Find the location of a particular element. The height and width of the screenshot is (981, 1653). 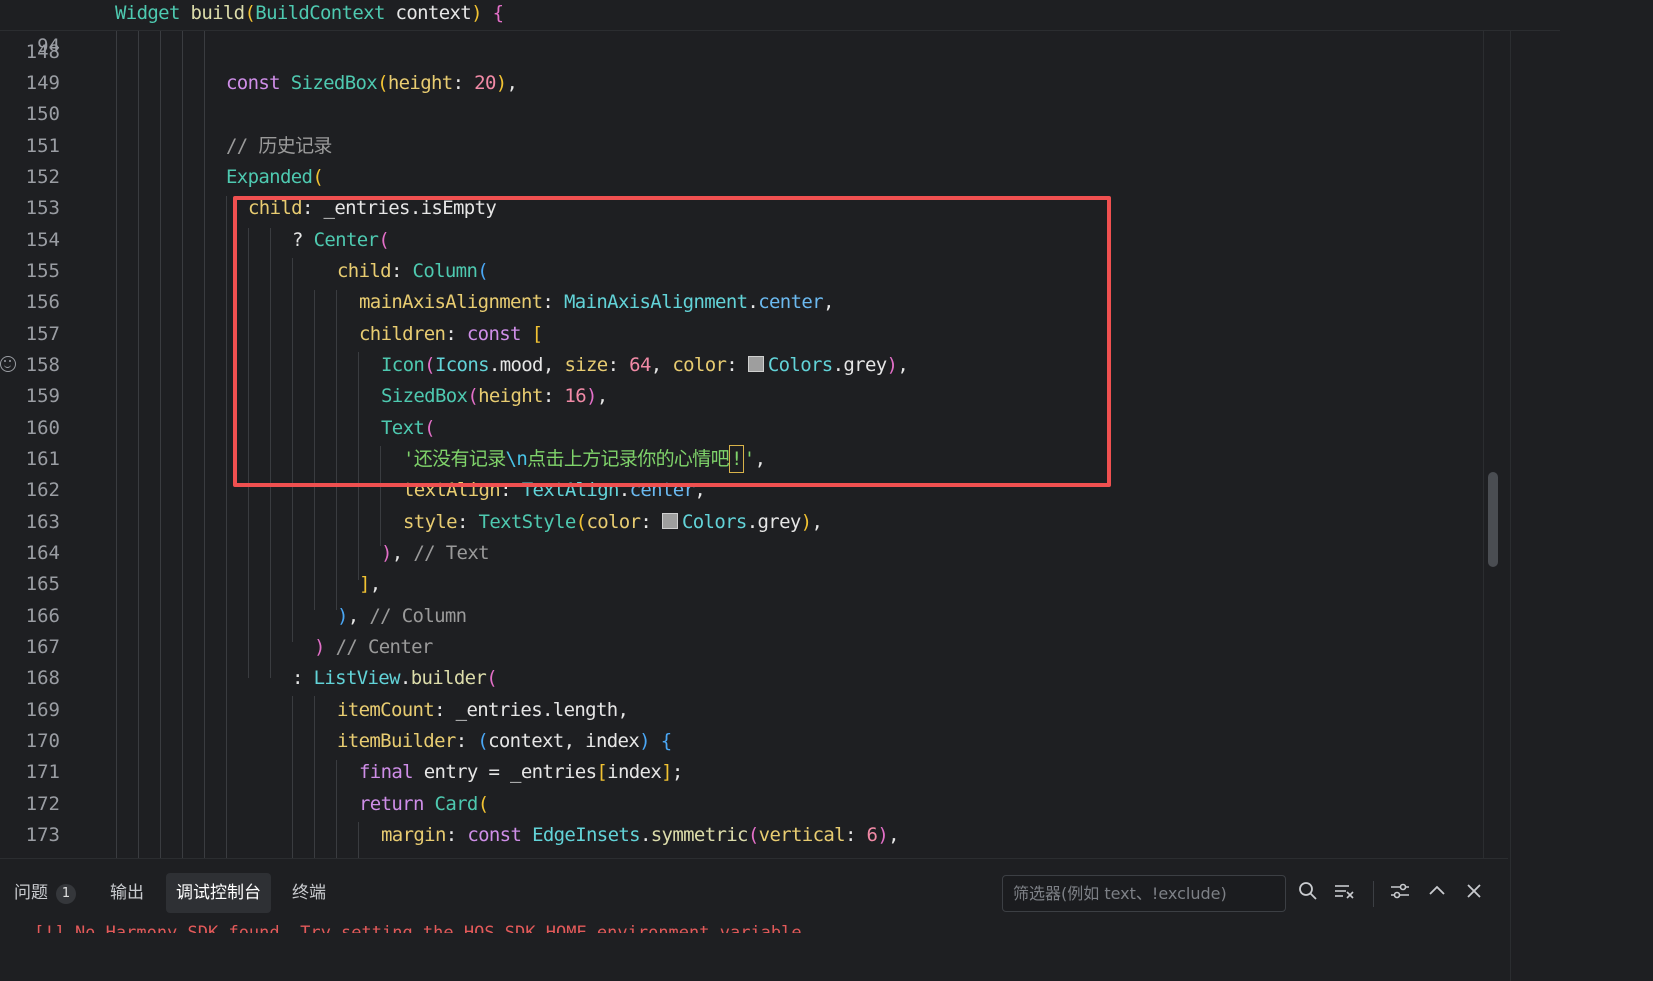

code-token: . is located at coordinates (624, 490).